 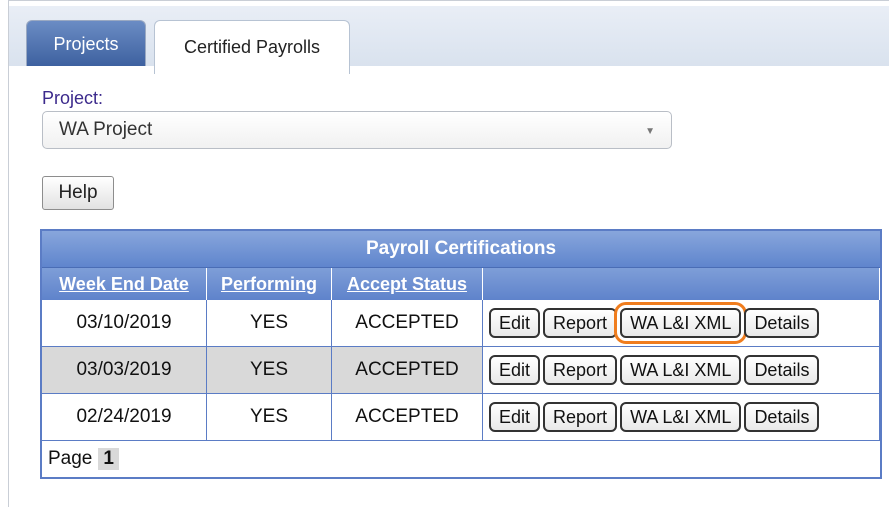 What do you see at coordinates (106, 129) in the screenshot?
I see `project-select-value: WA Project` at bounding box center [106, 129].